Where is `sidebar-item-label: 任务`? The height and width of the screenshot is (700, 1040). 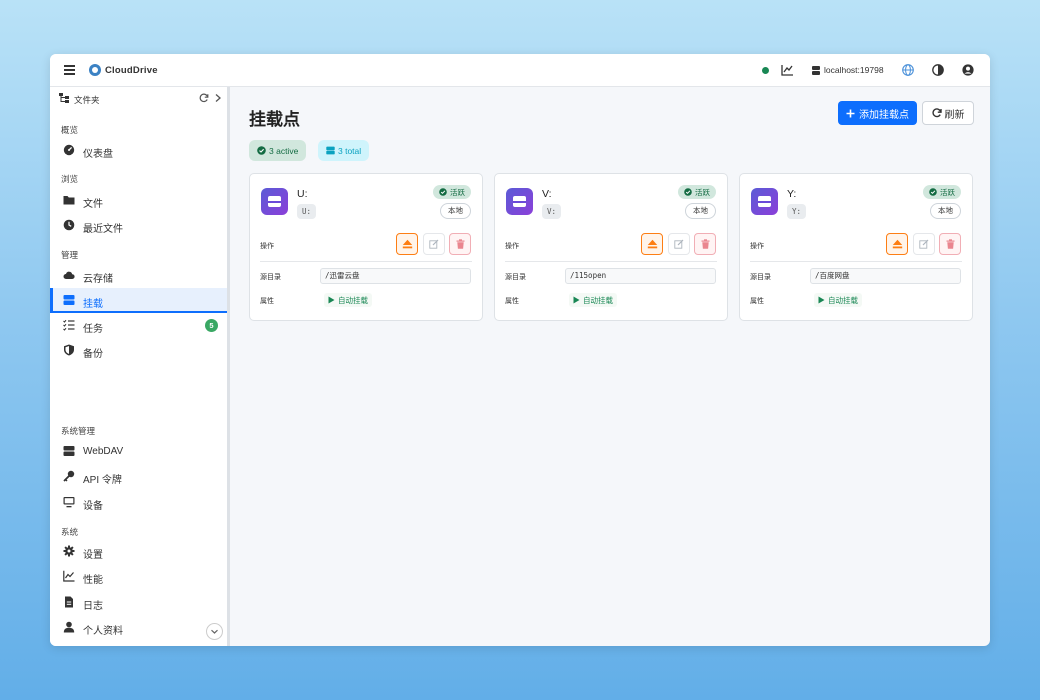
sidebar-item-label: 任务 is located at coordinates (93, 329).